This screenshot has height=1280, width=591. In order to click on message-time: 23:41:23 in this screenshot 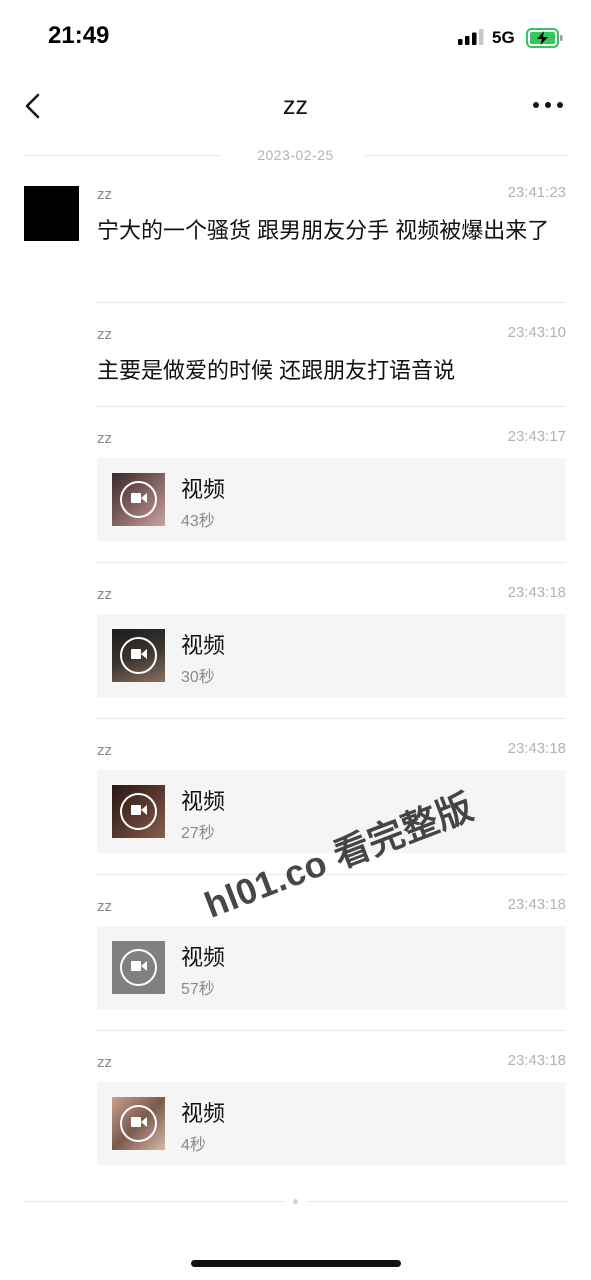, I will do `click(536, 192)`.